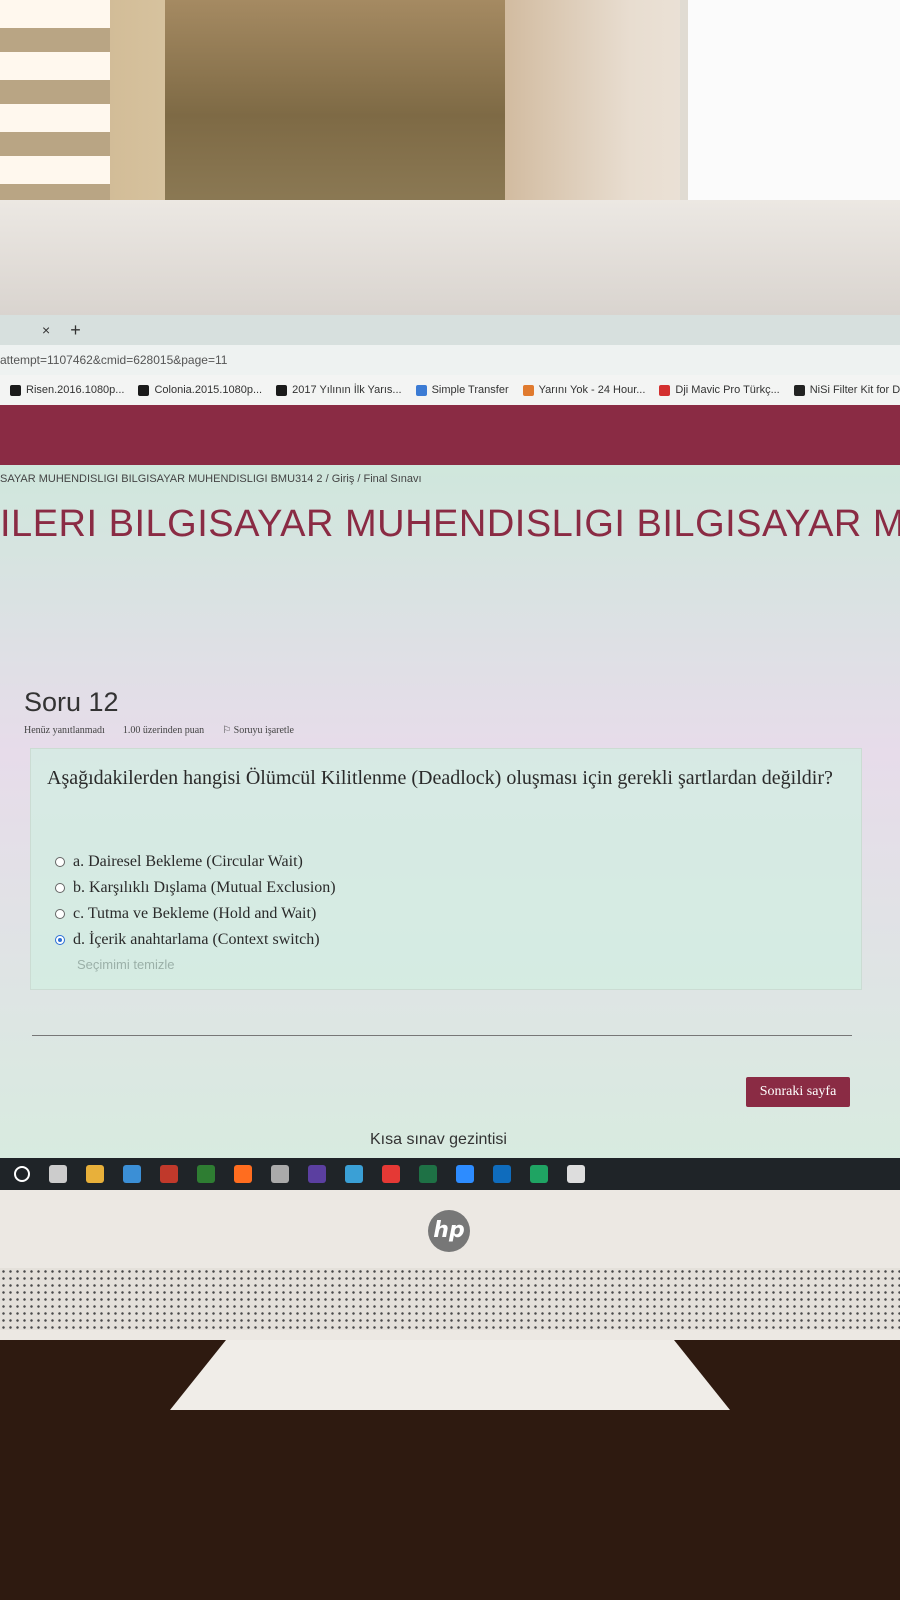 The image size is (900, 1600). What do you see at coordinates (64, 730) in the screenshot?
I see `question-status: Henüz yanıtlanmadı` at bounding box center [64, 730].